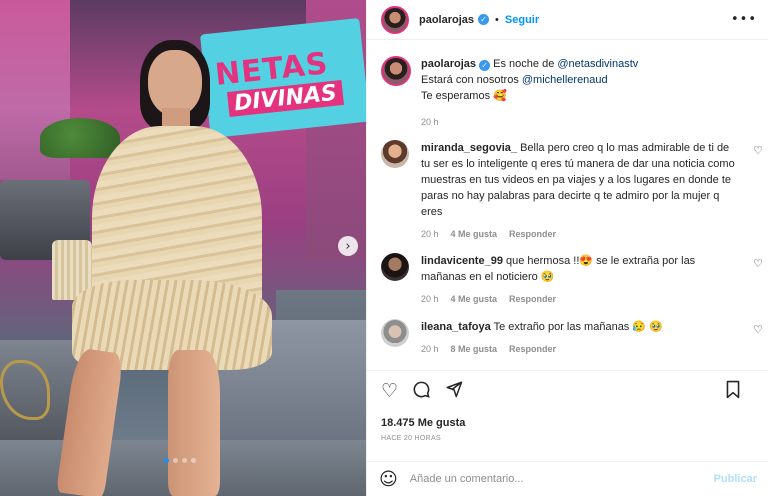  I want to click on comment-icon, so click(421, 391).